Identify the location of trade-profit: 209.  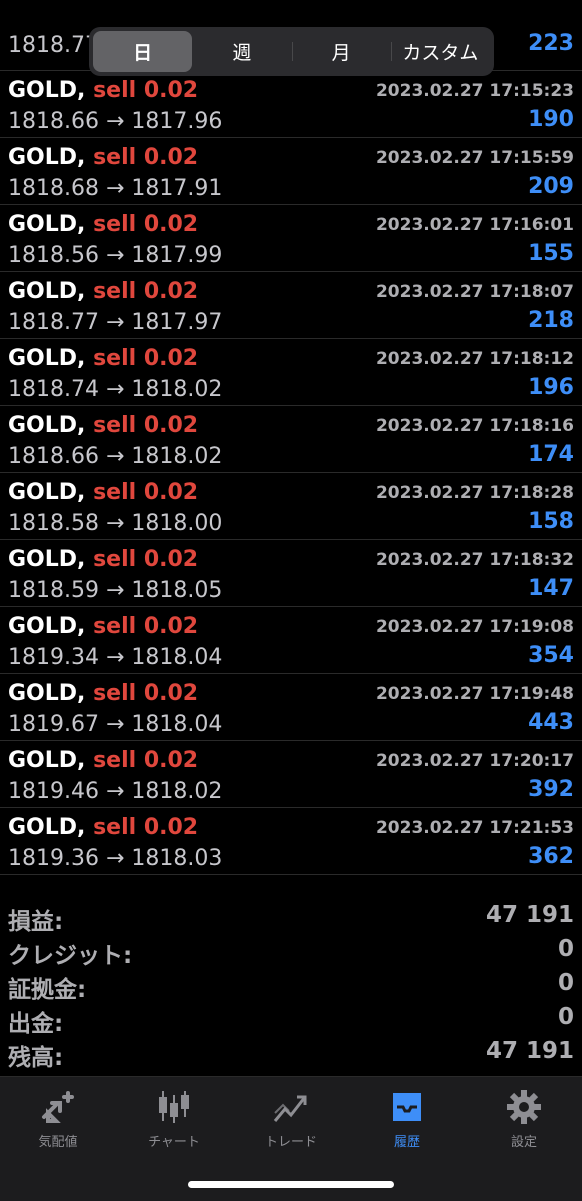
(551, 186).